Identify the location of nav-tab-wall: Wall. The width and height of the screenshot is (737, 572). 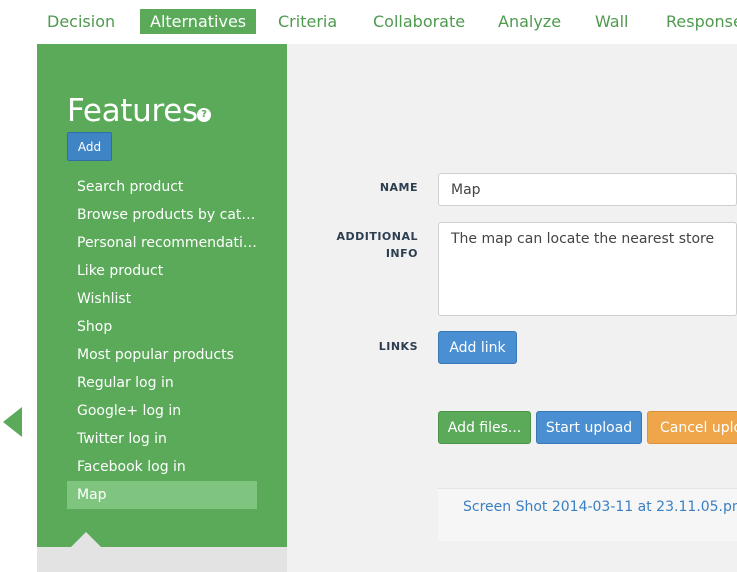
(612, 21).